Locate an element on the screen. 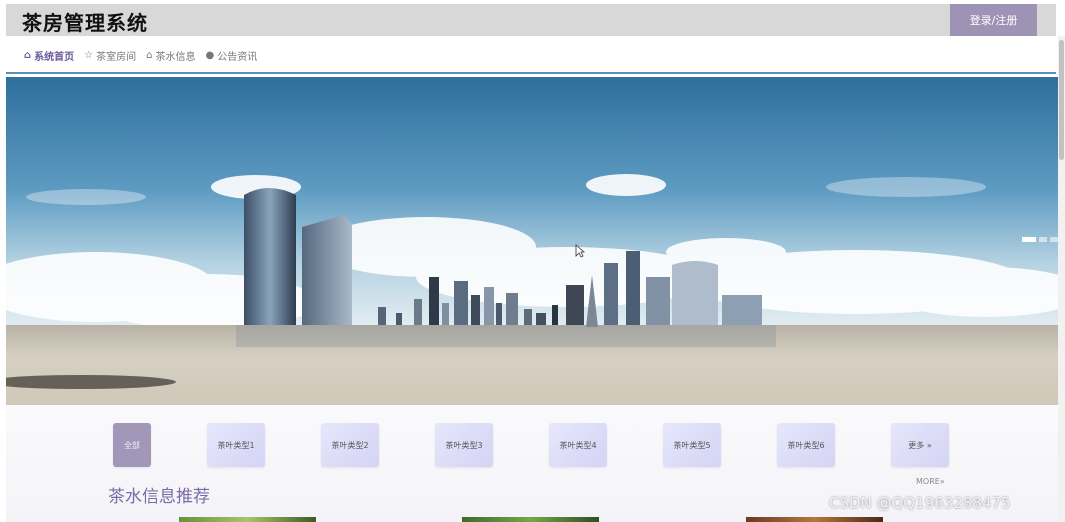 This screenshot has height=522, width=1065. login-register-button: 登录/注册 is located at coordinates (993, 20).